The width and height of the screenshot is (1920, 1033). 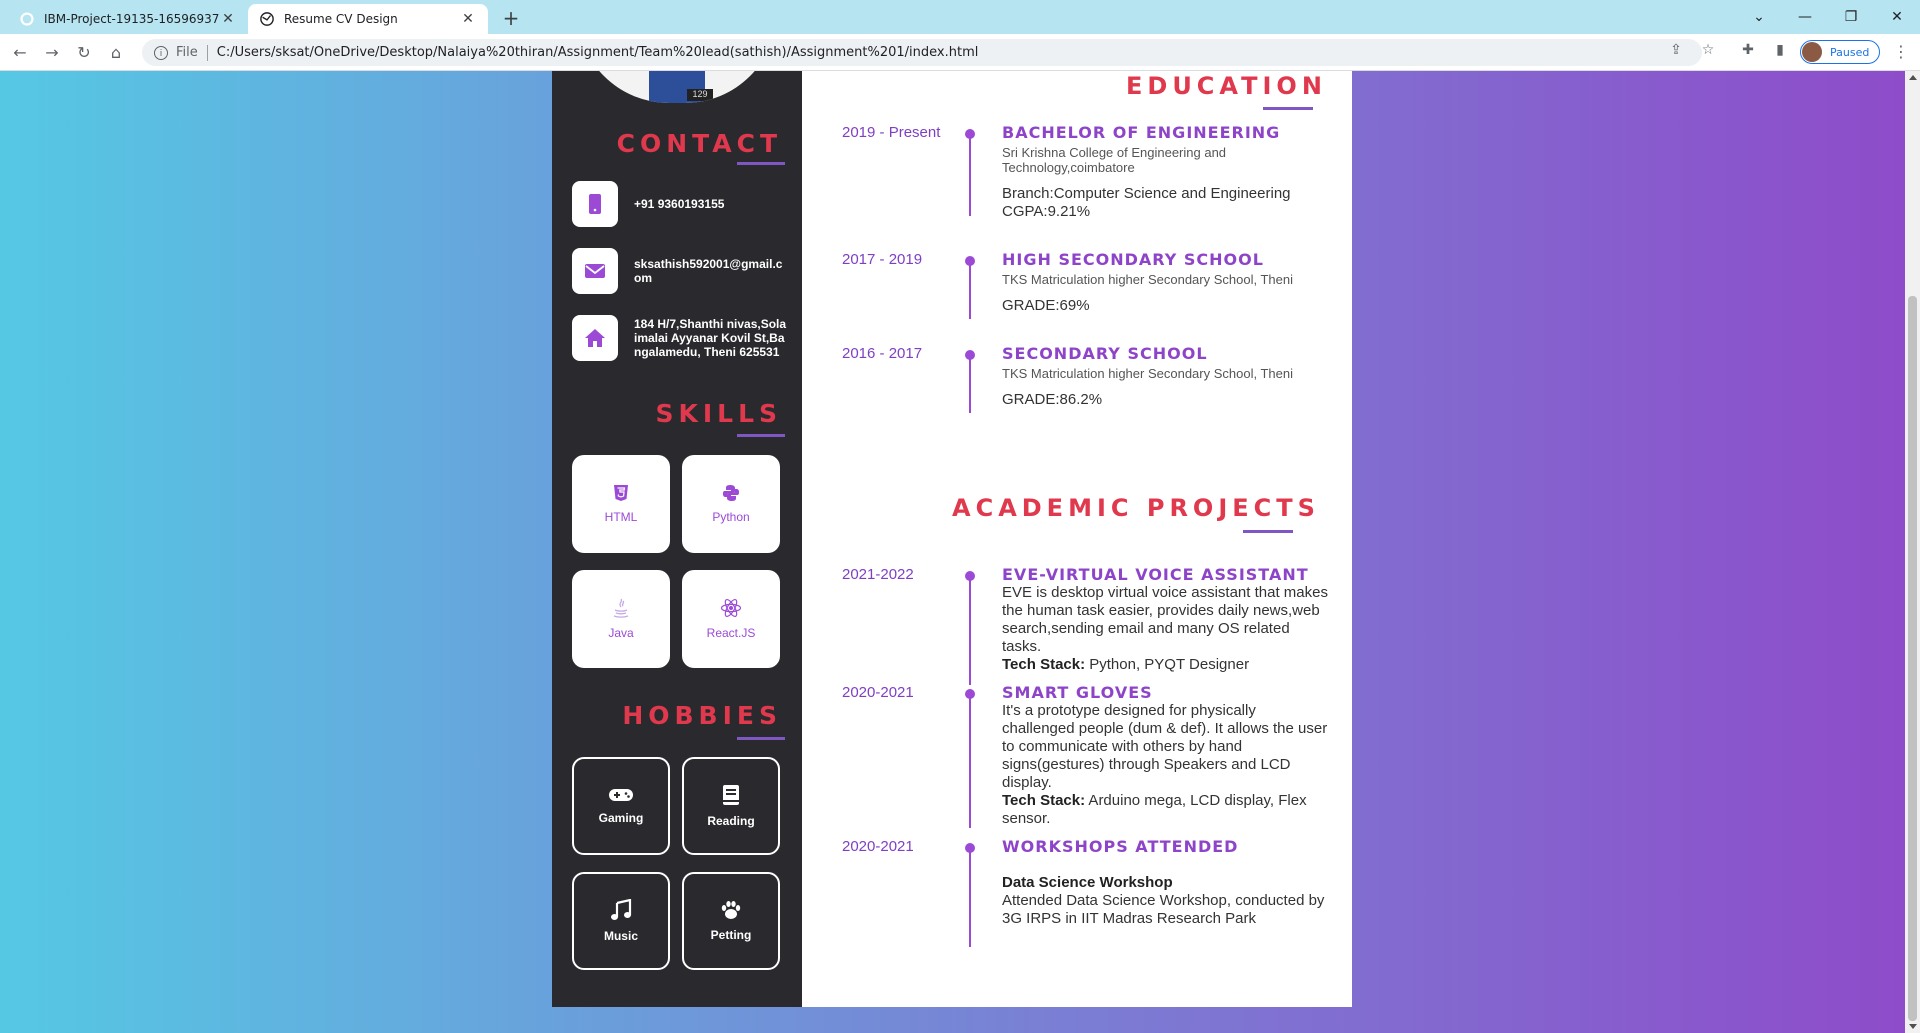 What do you see at coordinates (621, 633) in the screenshot?
I see `skill-label: Java` at bounding box center [621, 633].